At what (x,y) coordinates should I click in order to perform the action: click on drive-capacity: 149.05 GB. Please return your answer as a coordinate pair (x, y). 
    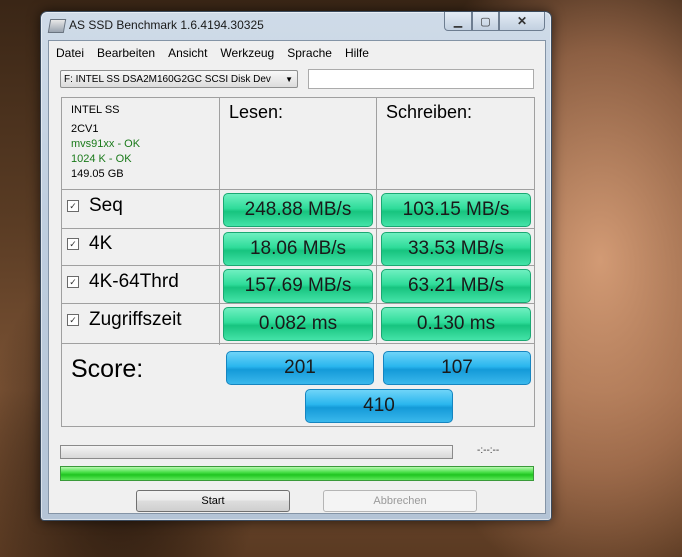
    Looking at the image, I should click on (97, 174).